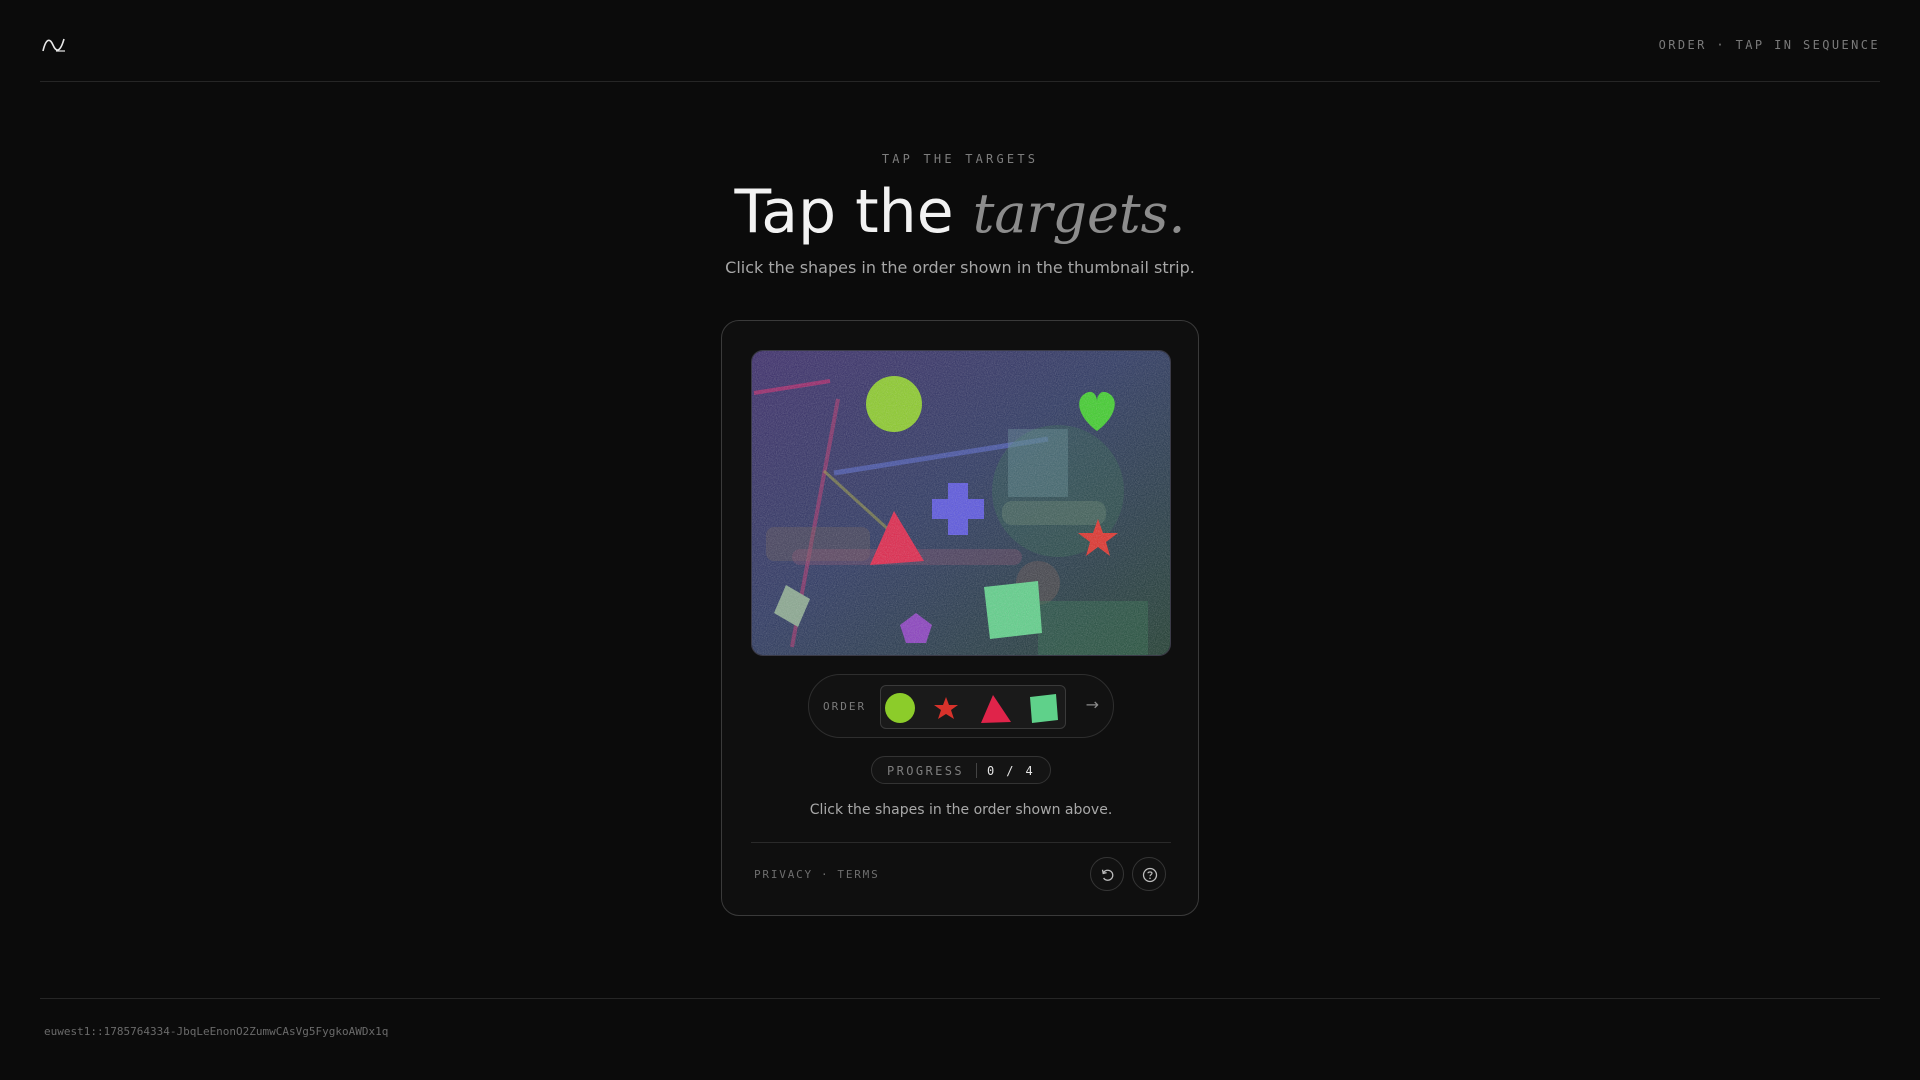  I want to click on page-title: Tap the targets., so click(960, 213).